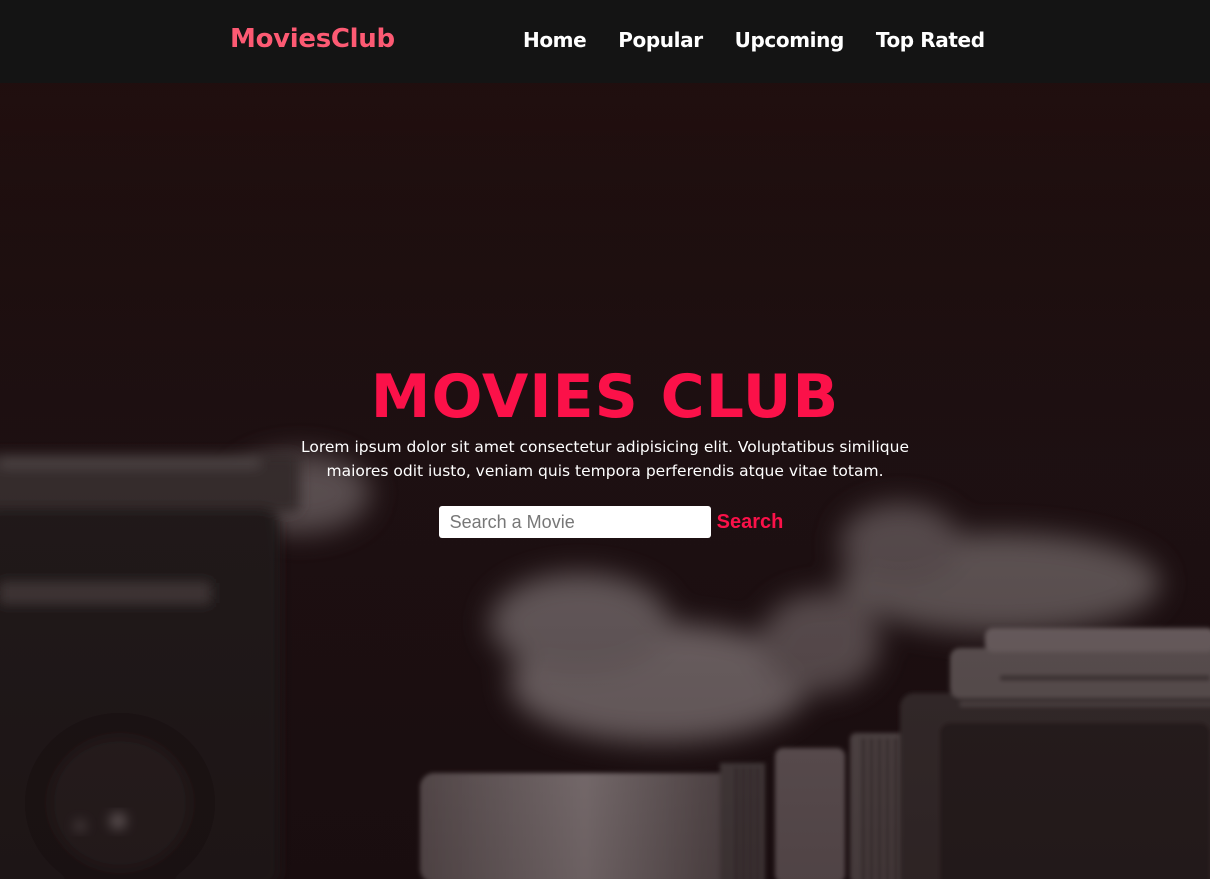 This screenshot has width=1210, height=879. Describe the element at coordinates (605, 397) in the screenshot. I see `hero-title: MOVIES CLUB` at that location.